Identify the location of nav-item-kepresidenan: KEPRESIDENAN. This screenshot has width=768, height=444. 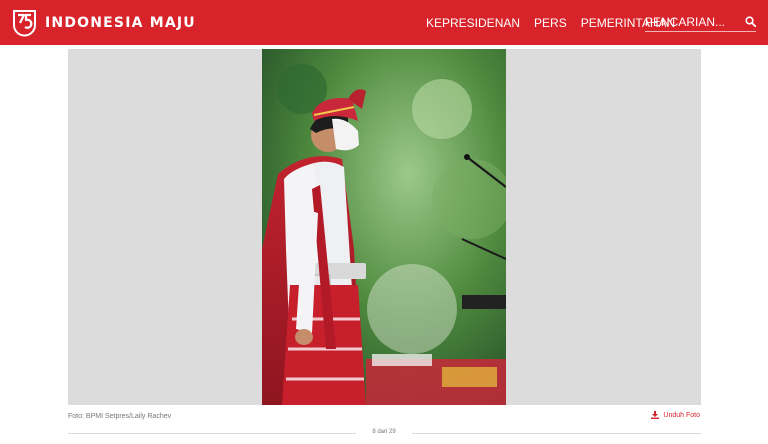
(473, 23).